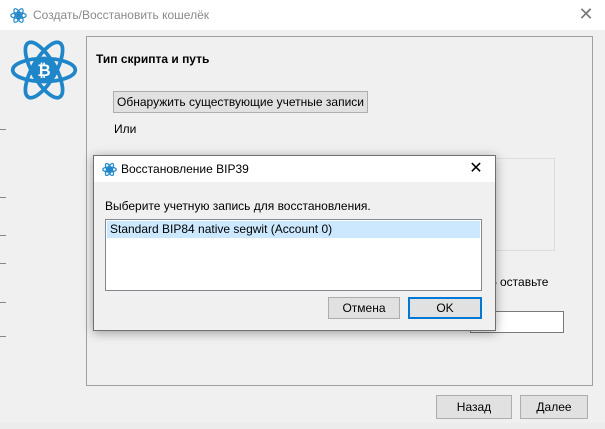 The width and height of the screenshot is (605, 429). I want to click on section-title: Тип скрипта и путь, so click(153, 59).